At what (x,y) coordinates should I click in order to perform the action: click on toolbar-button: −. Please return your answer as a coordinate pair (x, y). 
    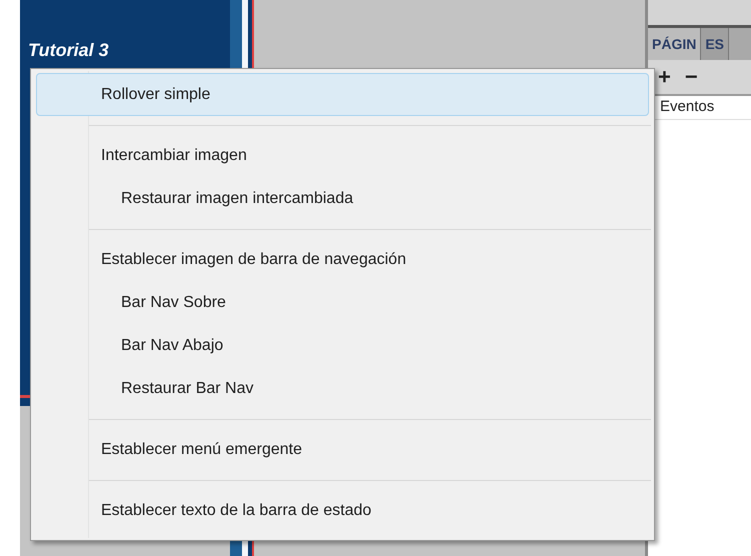
    Looking at the image, I should click on (691, 77).